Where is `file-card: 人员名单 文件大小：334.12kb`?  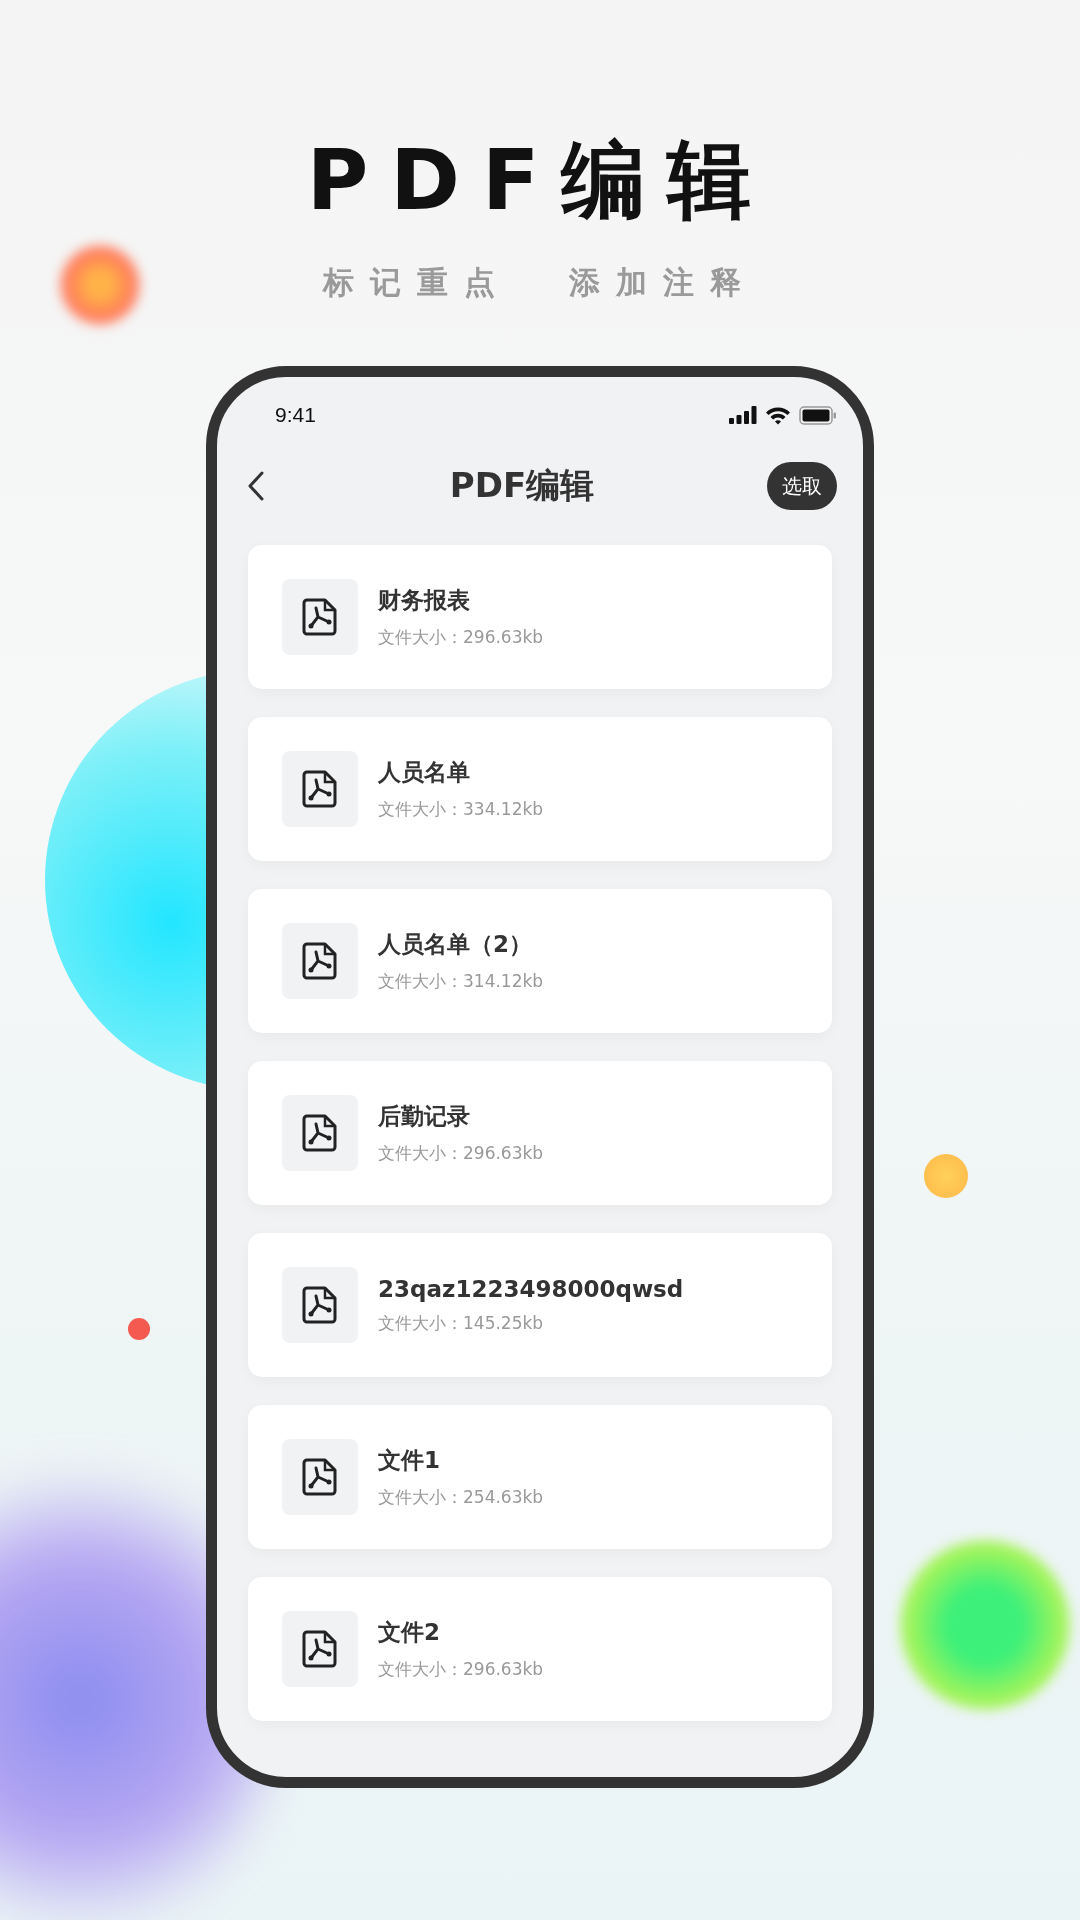 file-card: 人员名单 文件大小：334.12kb is located at coordinates (540, 789).